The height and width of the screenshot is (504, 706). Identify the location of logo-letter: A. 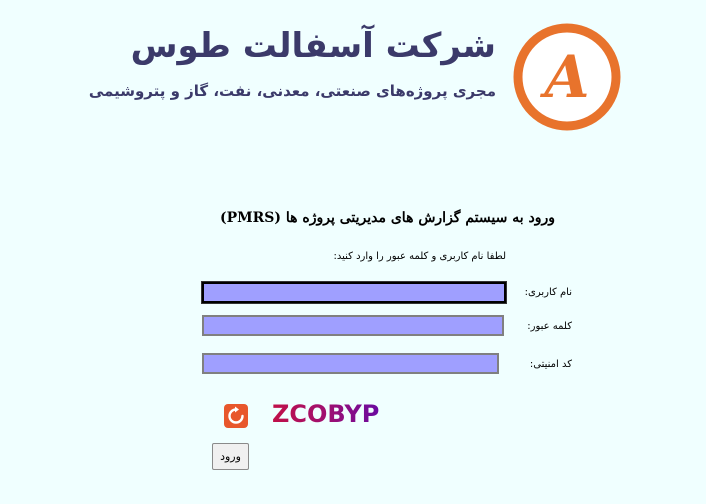
(564, 77).